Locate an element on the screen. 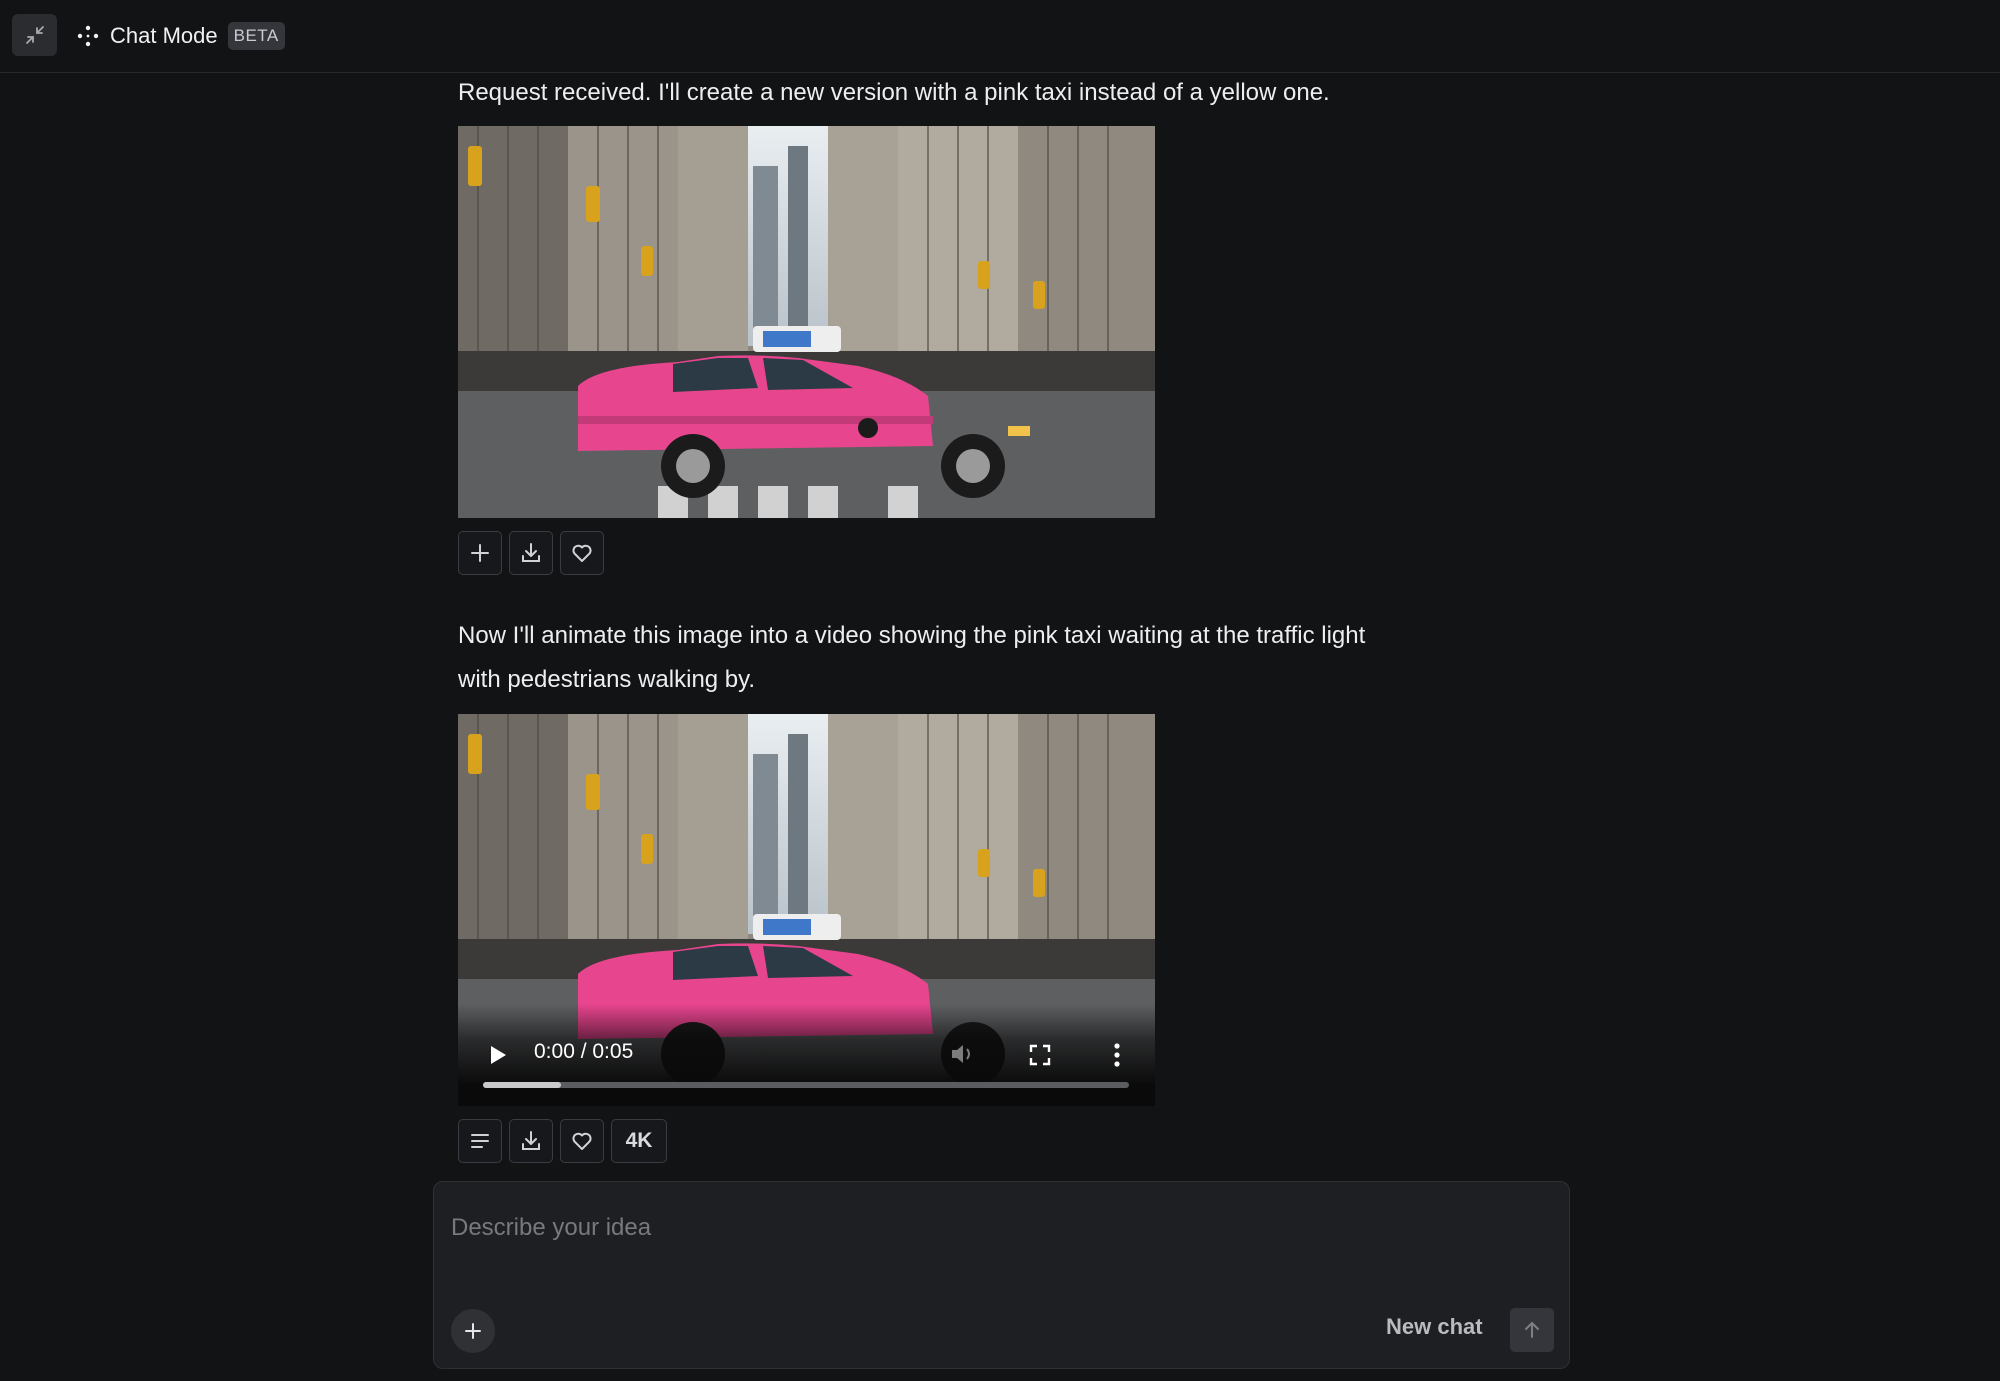 The height and width of the screenshot is (1381, 2000). show-prompt-button is located at coordinates (480, 1141).